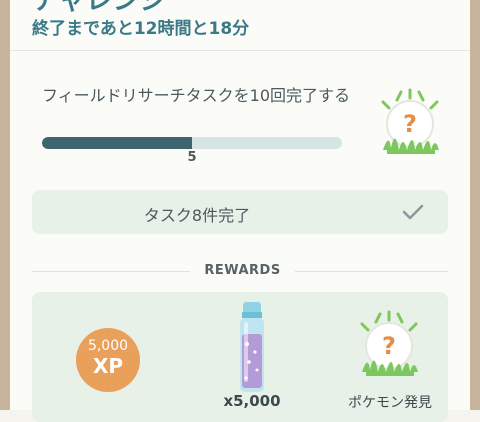 Image resolution: width=480 pixels, height=422 pixels. What do you see at coordinates (240, 50) in the screenshot?
I see `divider` at bounding box center [240, 50].